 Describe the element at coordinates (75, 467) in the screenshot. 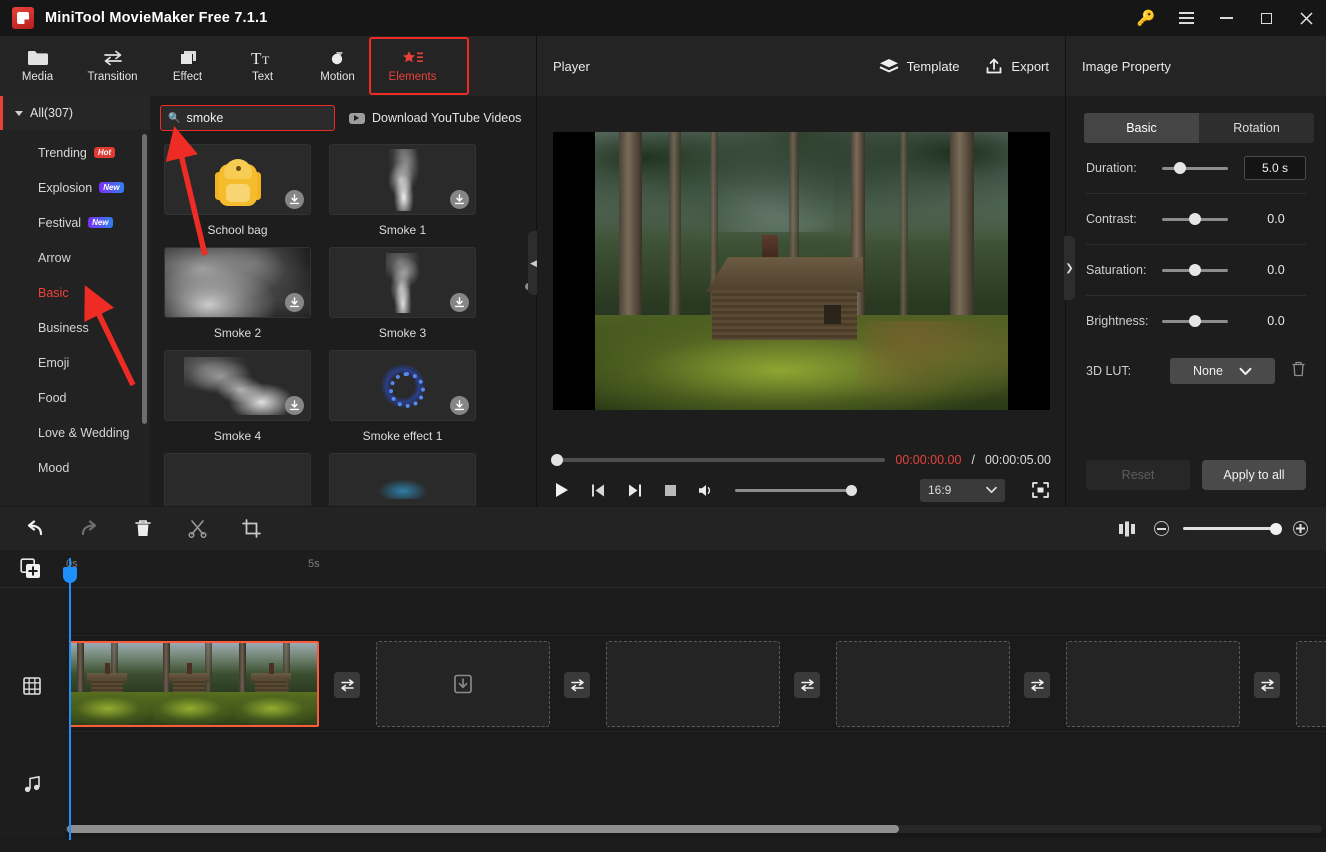

I see `sidebar-item-mood: Mood` at that location.